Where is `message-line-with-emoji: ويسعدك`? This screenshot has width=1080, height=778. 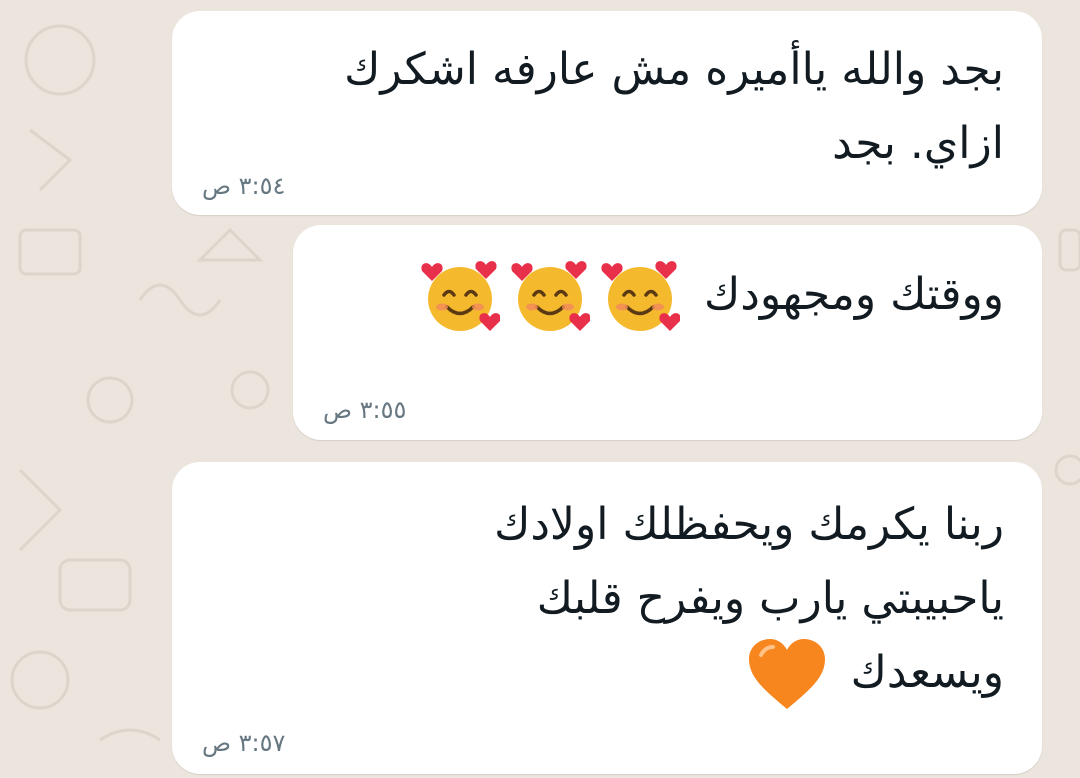
message-line-with-emoji: ويسعدك is located at coordinates (749, 674).